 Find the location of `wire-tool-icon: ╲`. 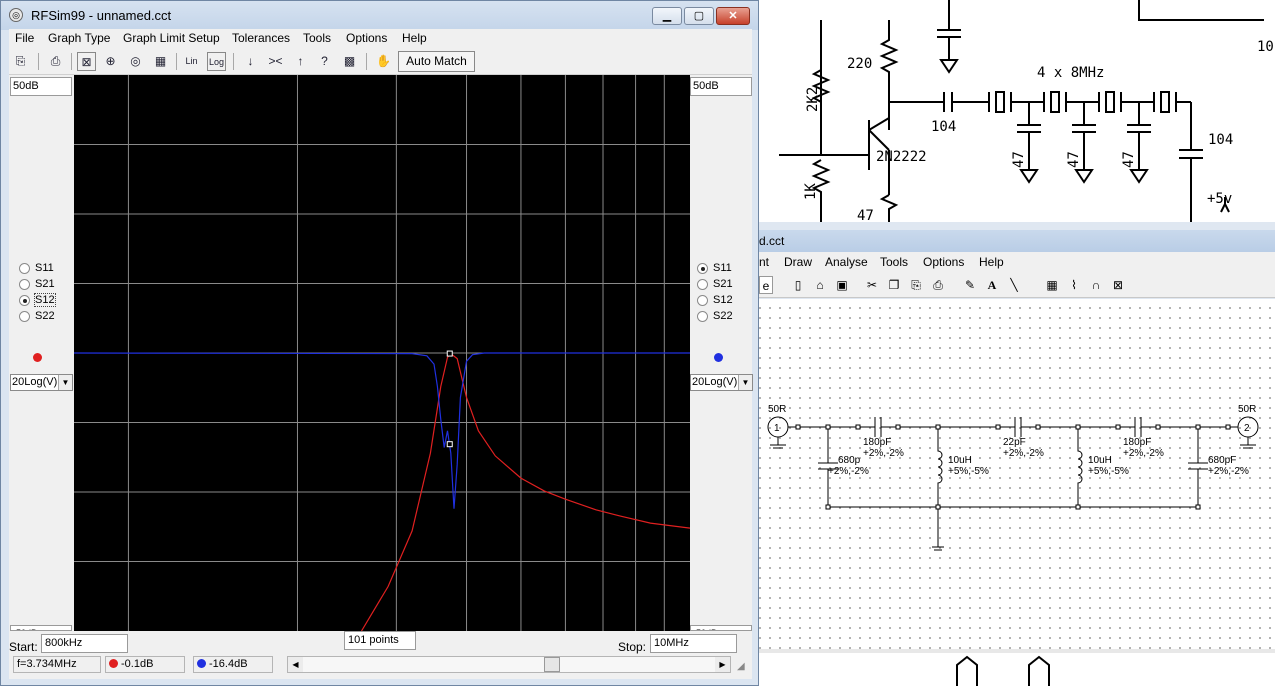

wire-tool-icon: ╲ is located at coordinates (1014, 285).